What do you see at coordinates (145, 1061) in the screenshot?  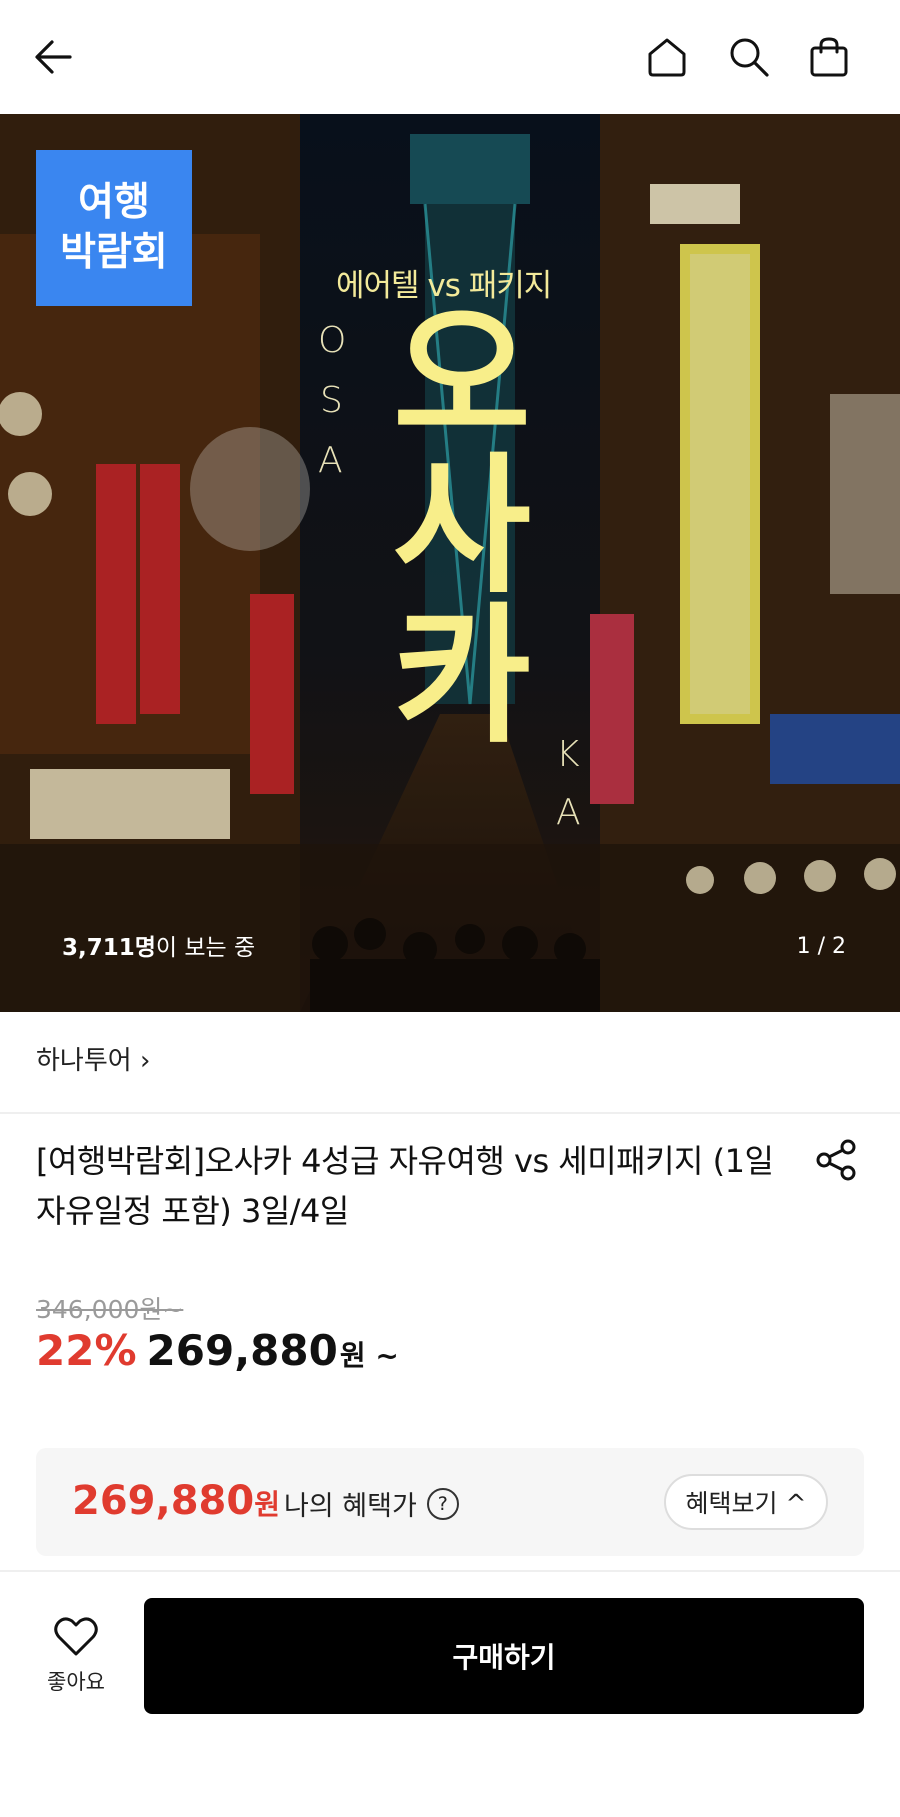 I see `chevron-right-icon: ›` at bounding box center [145, 1061].